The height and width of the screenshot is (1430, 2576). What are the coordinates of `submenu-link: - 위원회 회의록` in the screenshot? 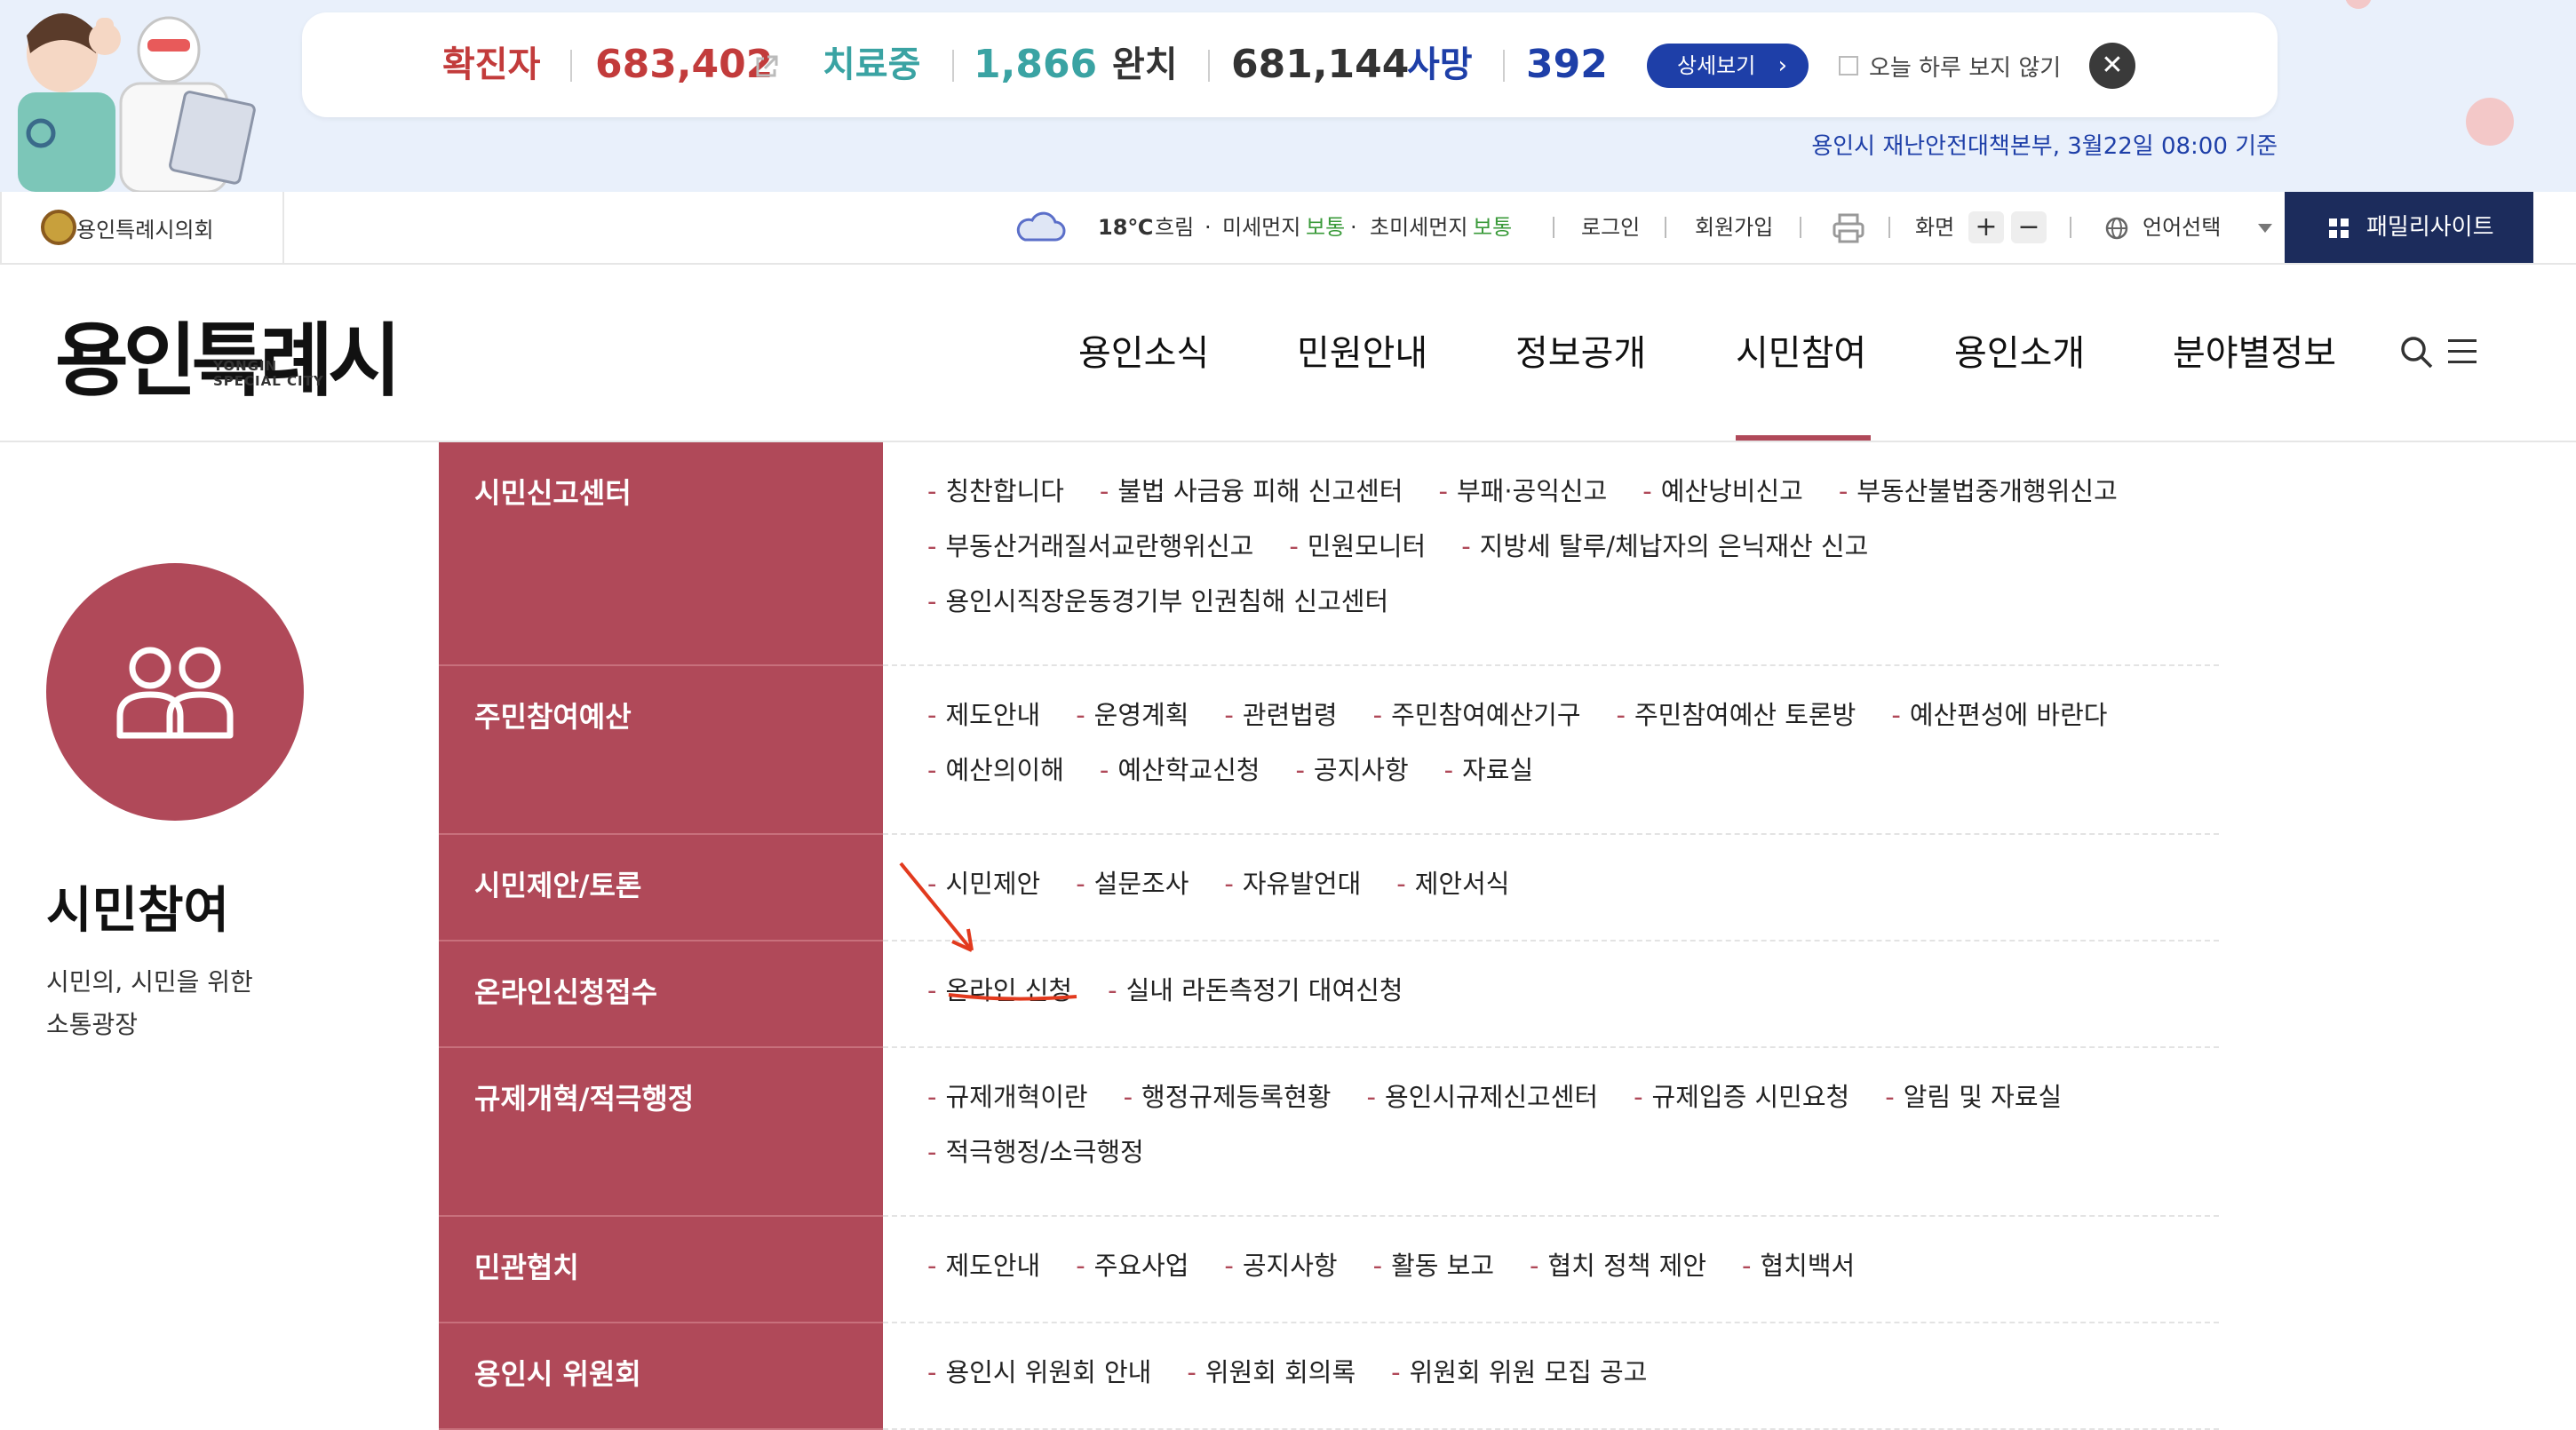 It's located at (1271, 1372).